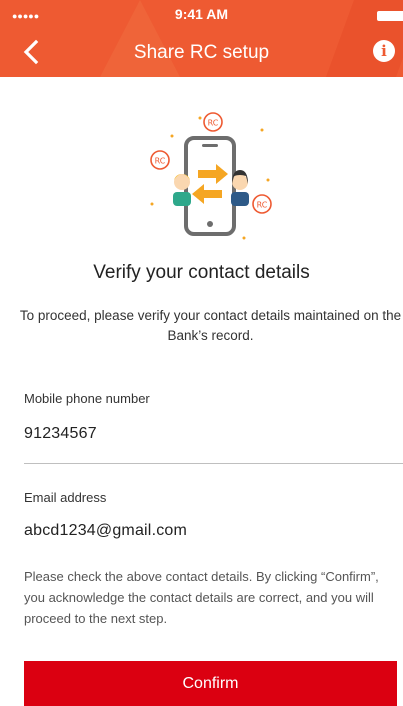 The height and width of the screenshot is (706, 403). Describe the element at coordinates (106, 530) in the screenshot. I see `email-value: abcd1234@gmail.com` at that location.